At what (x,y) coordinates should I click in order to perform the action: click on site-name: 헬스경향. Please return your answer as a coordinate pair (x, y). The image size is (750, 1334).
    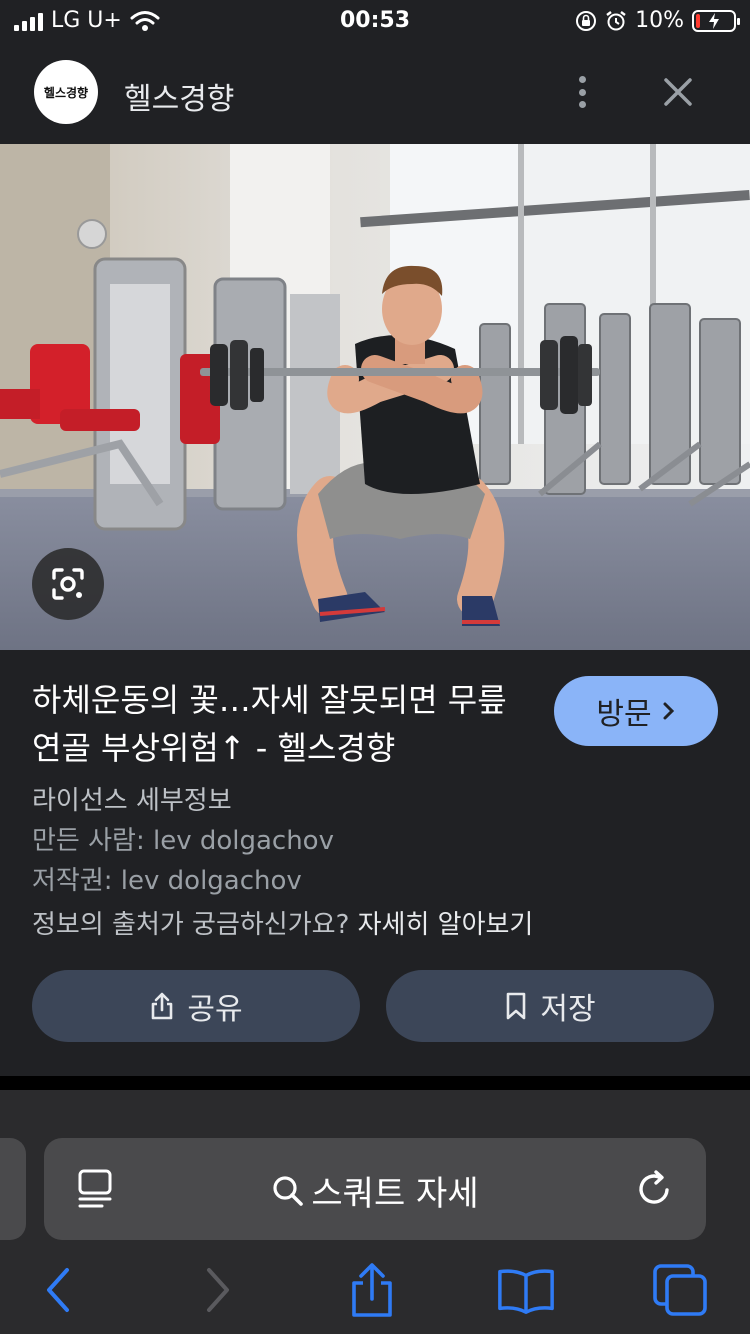
    Looking at the image, I should click on (179, 99).